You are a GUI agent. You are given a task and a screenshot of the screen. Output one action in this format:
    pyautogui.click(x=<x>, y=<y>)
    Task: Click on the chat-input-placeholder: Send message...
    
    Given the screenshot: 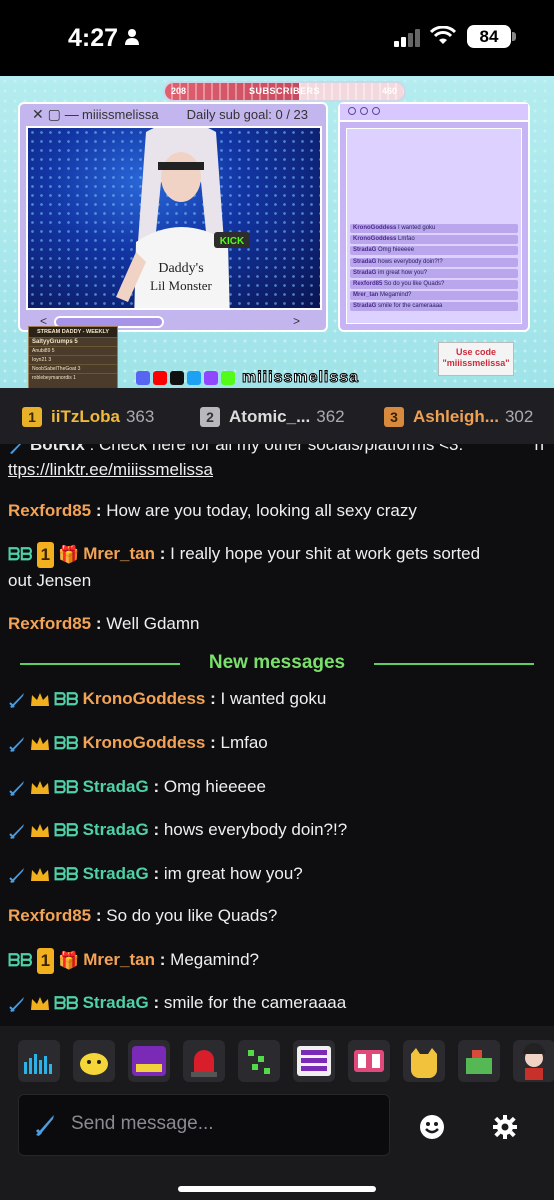 What is the action you would take?
    pyautogui.click(x=142, y=1123)
    